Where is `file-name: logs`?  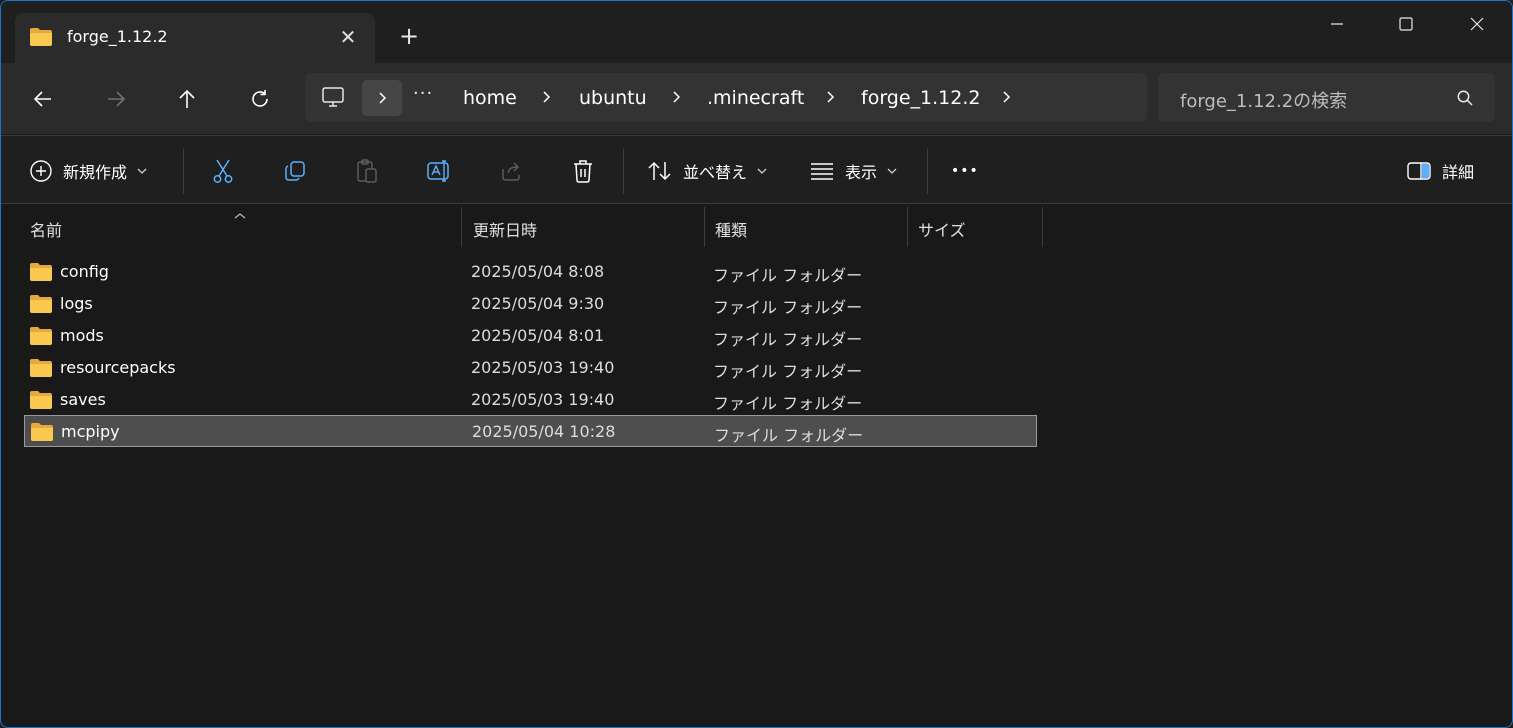 file-name: logs is located at coordinates (76, 303).